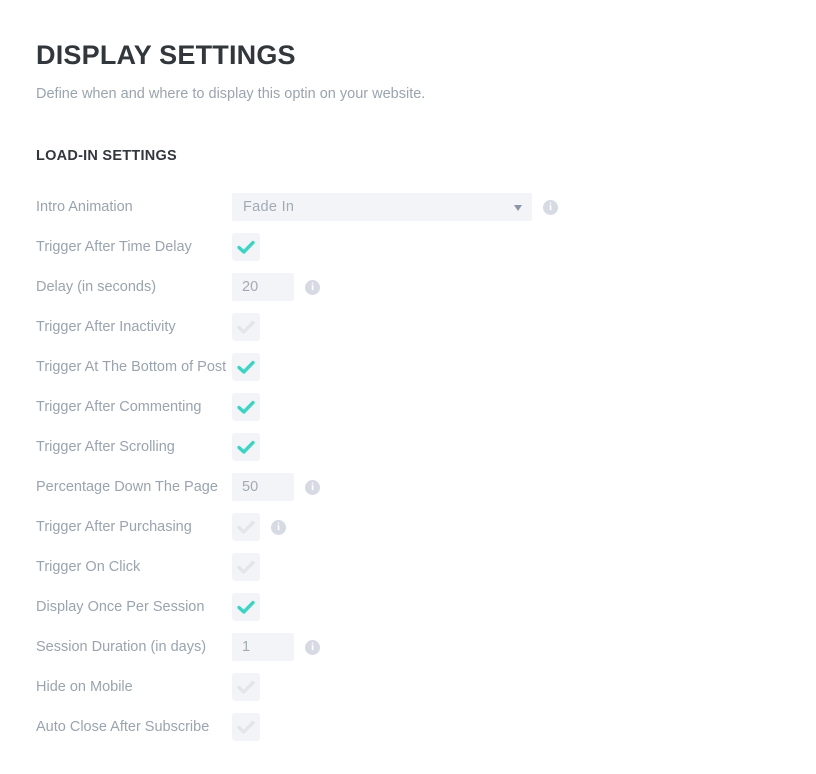 The image size is (816, 774). Describe the element at coordinates (406, 687) in the screenshot. I see `settings-row-hide-on-mobile: Hide on Mobile` at that location.